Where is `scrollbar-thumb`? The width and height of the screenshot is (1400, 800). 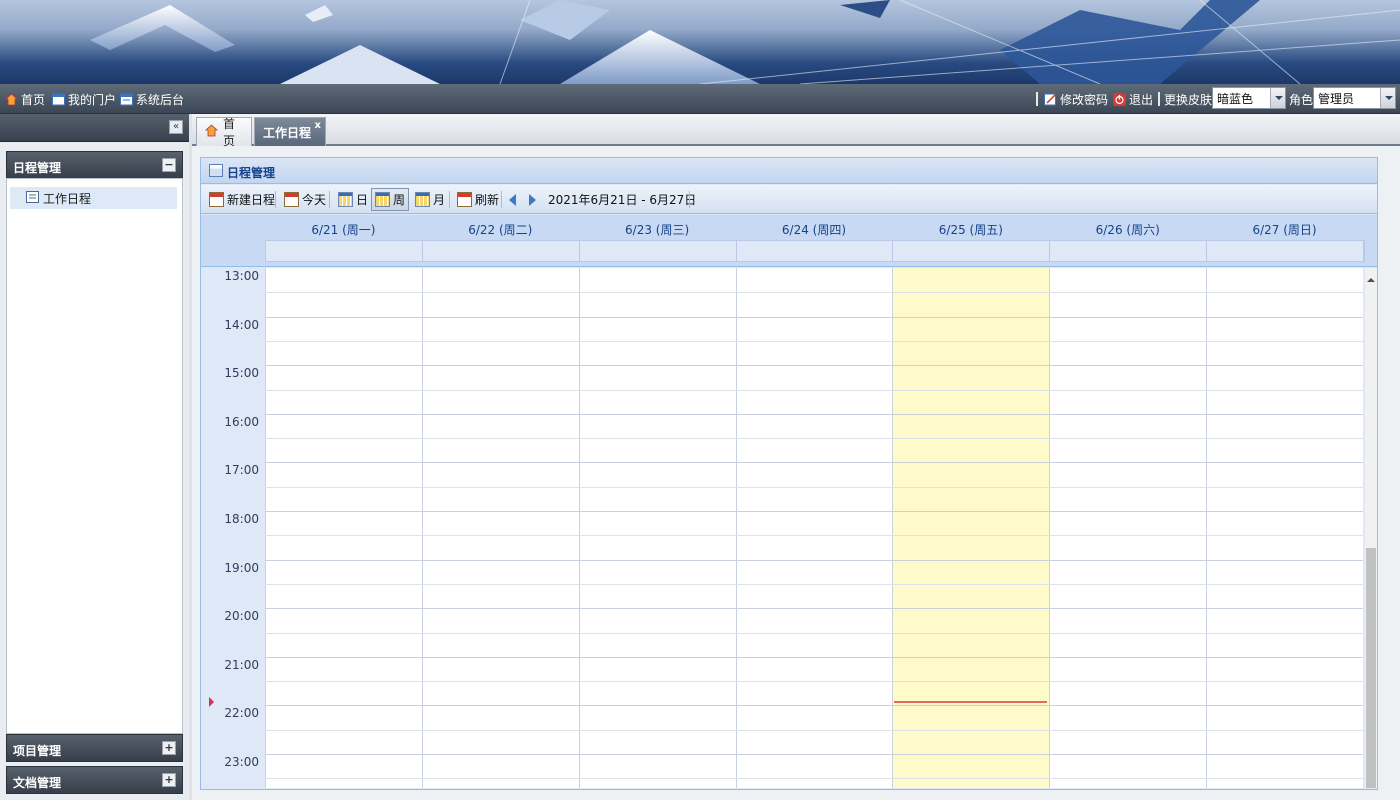 scrollbar-thumb is located at coordinates (1371, 668).